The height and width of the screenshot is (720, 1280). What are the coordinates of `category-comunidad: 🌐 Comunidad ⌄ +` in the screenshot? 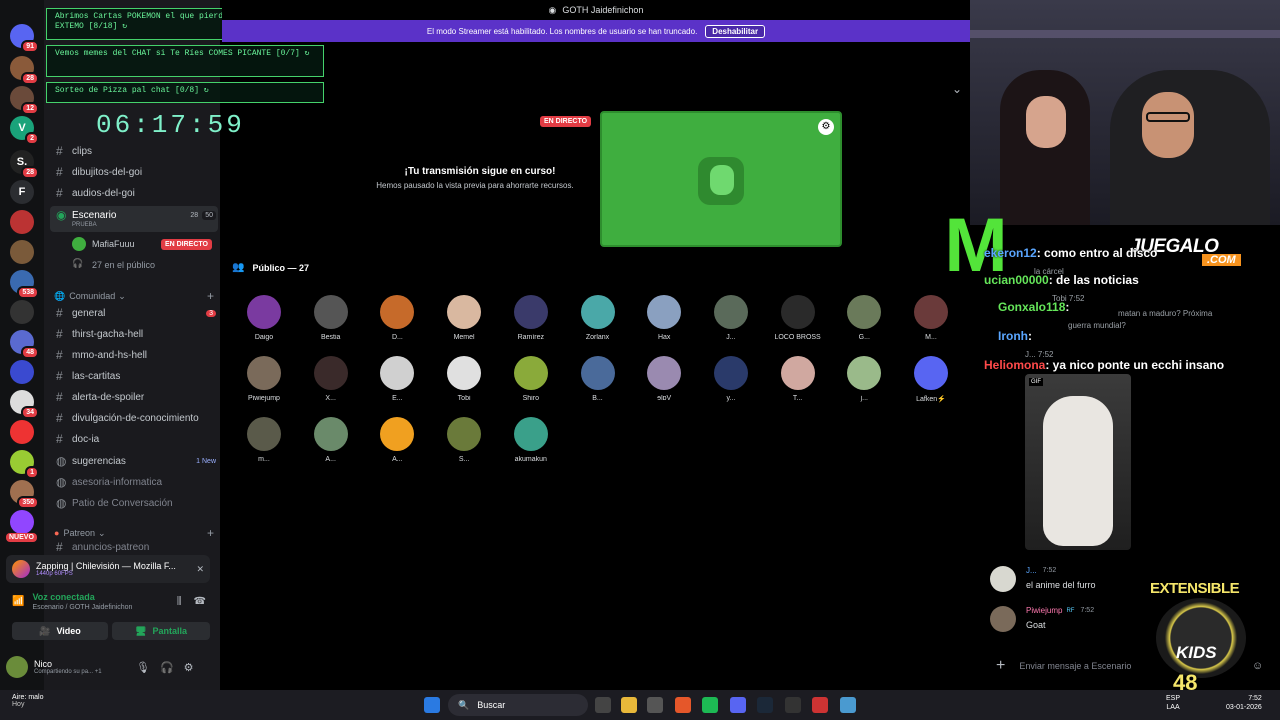 It's located at (134, 296).